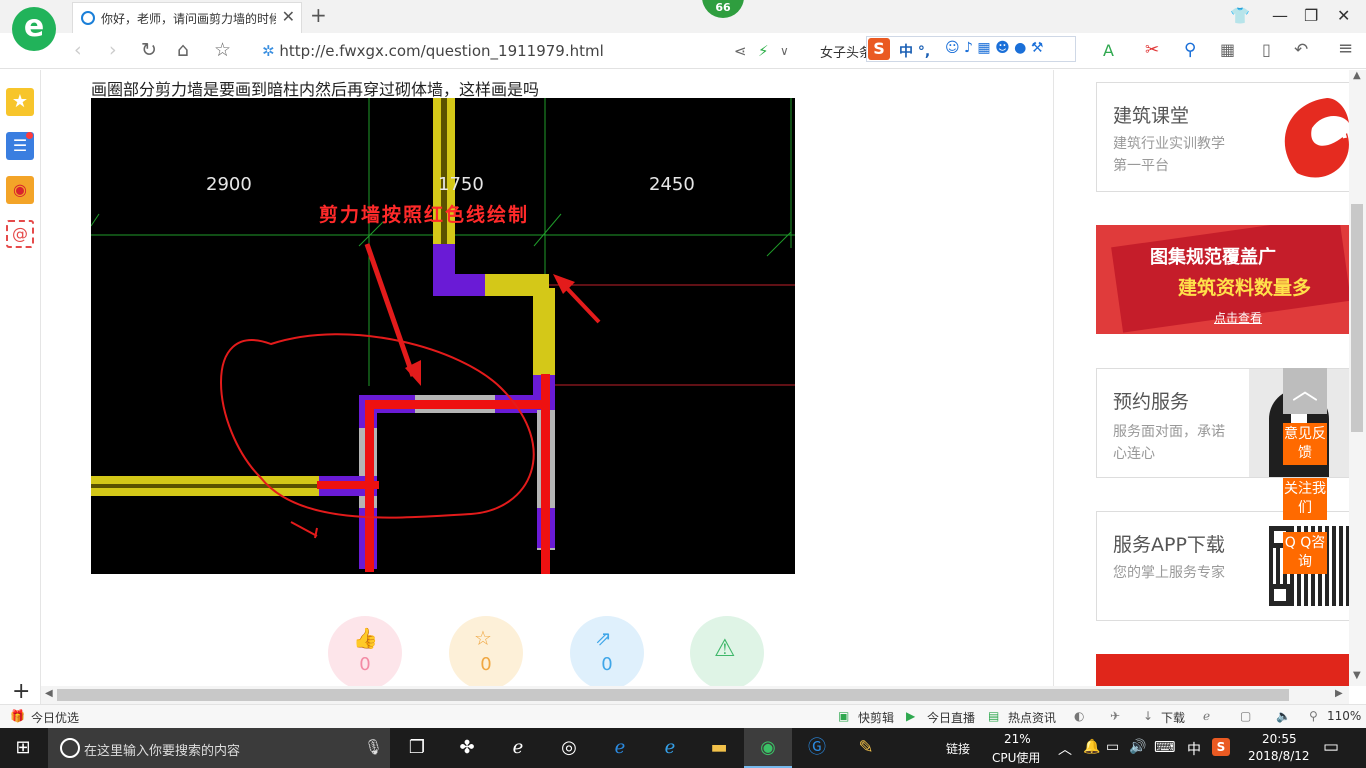 The height and width of the screenshot is (768, 1366). I want to click on notes-app-icon: ✎, so click(866, 748).